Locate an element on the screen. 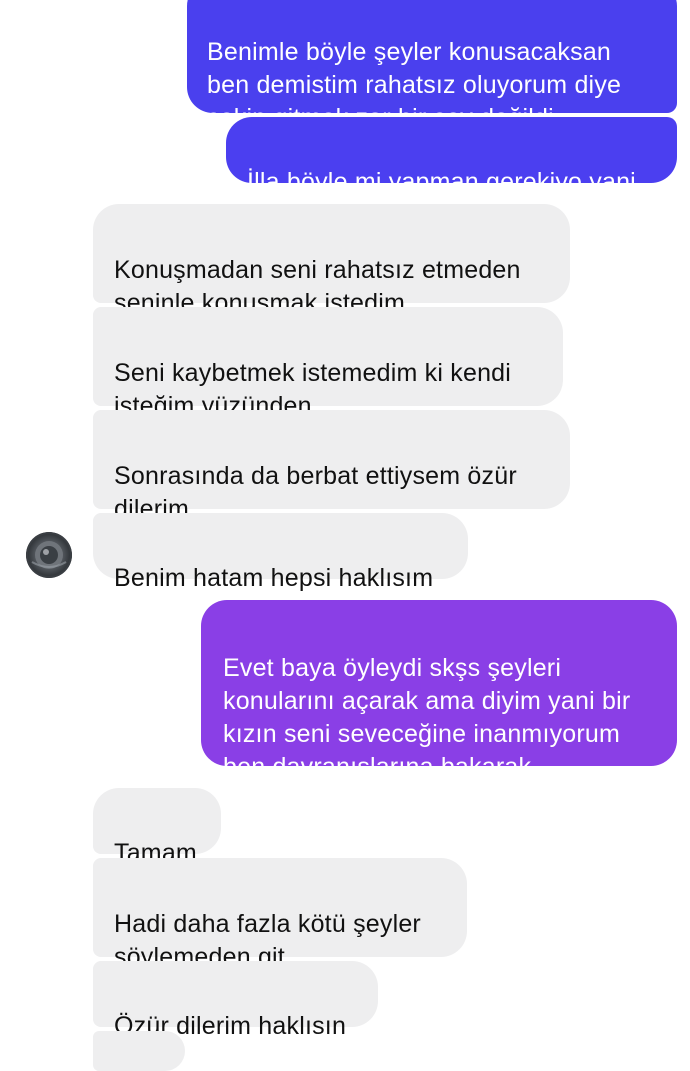  message-text: İlla böyle mi yapman gerekiyo yani is located at coordinates (441, 182).